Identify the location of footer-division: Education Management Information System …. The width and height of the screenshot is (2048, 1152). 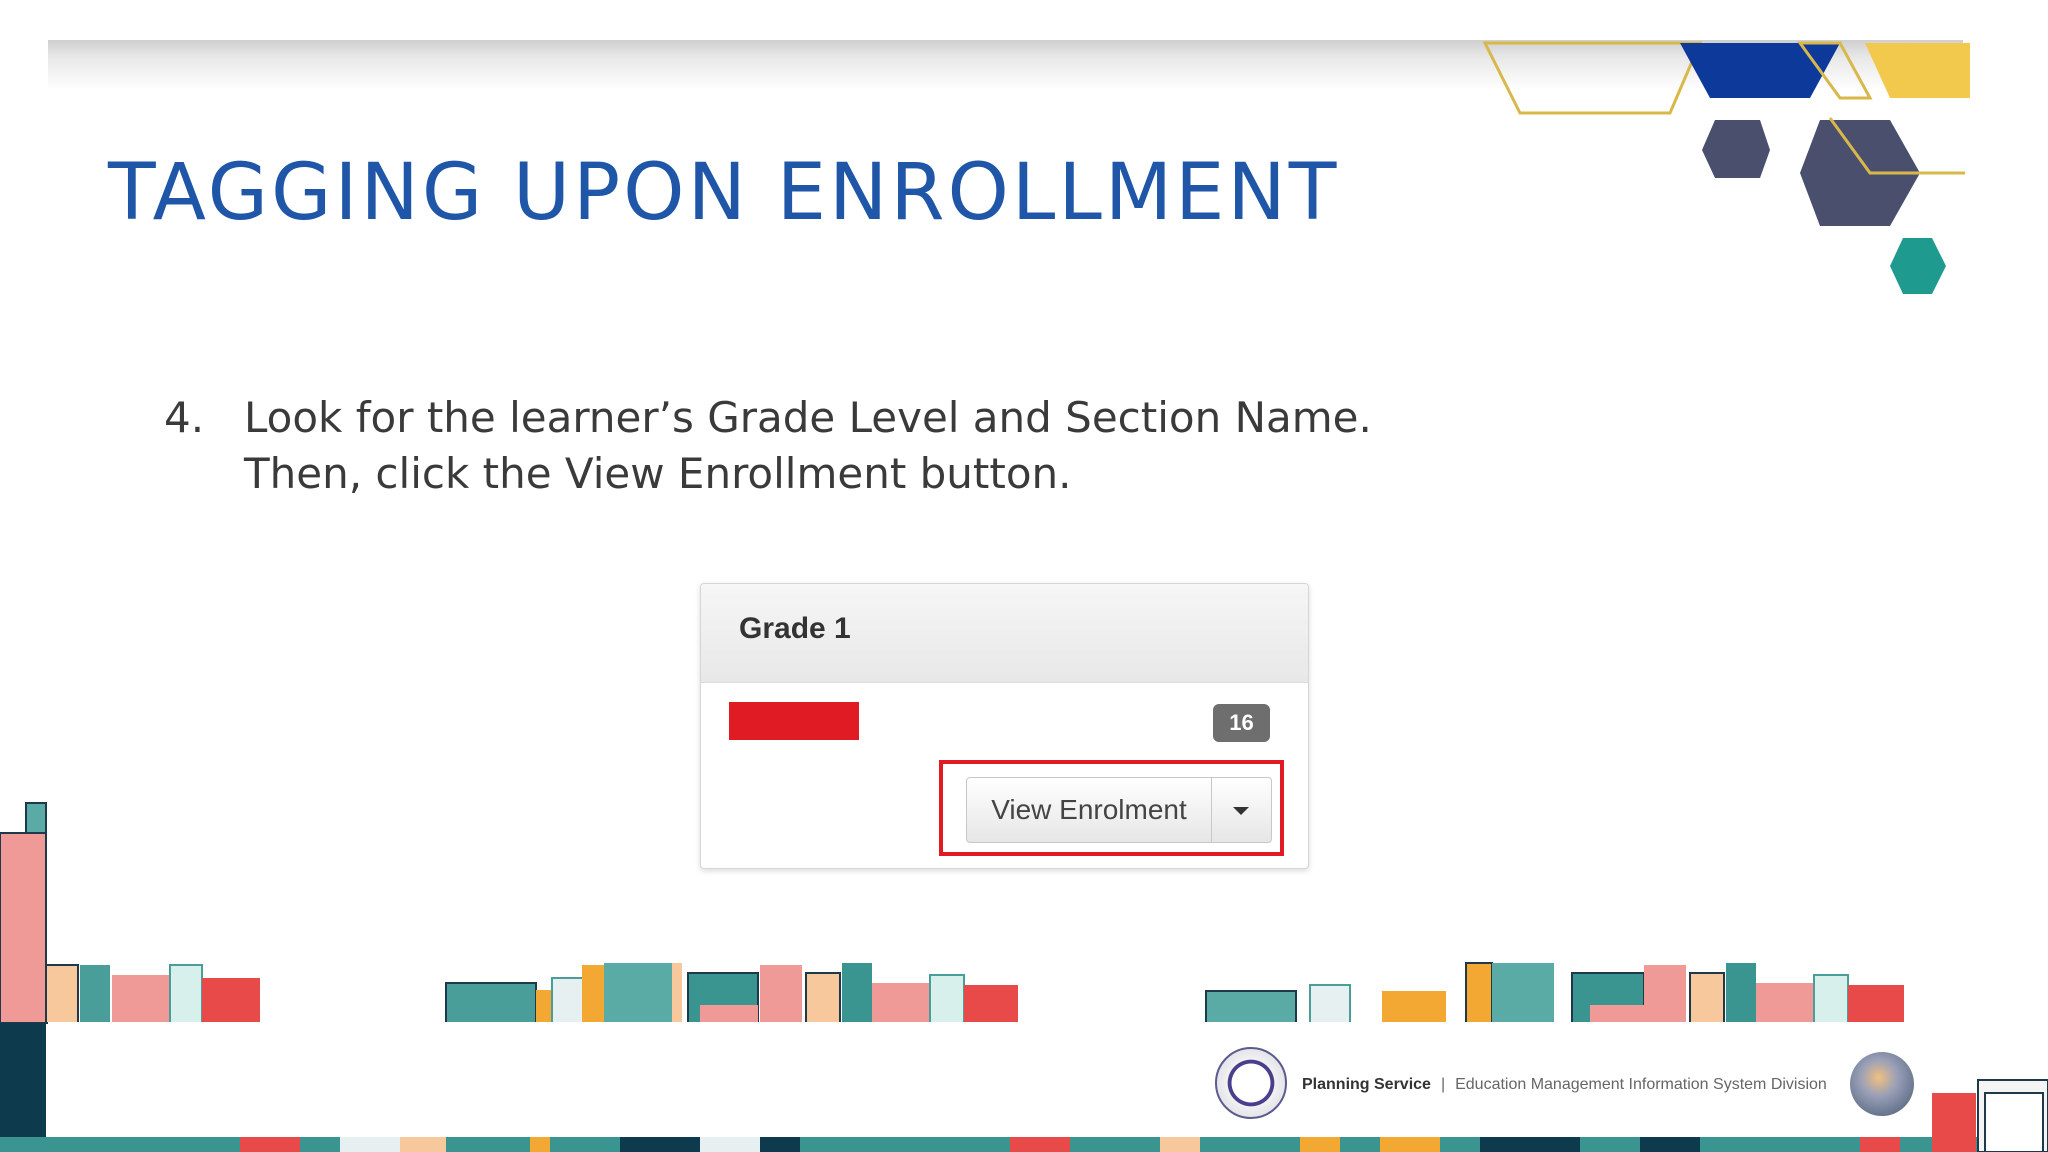
(1641, 1084).